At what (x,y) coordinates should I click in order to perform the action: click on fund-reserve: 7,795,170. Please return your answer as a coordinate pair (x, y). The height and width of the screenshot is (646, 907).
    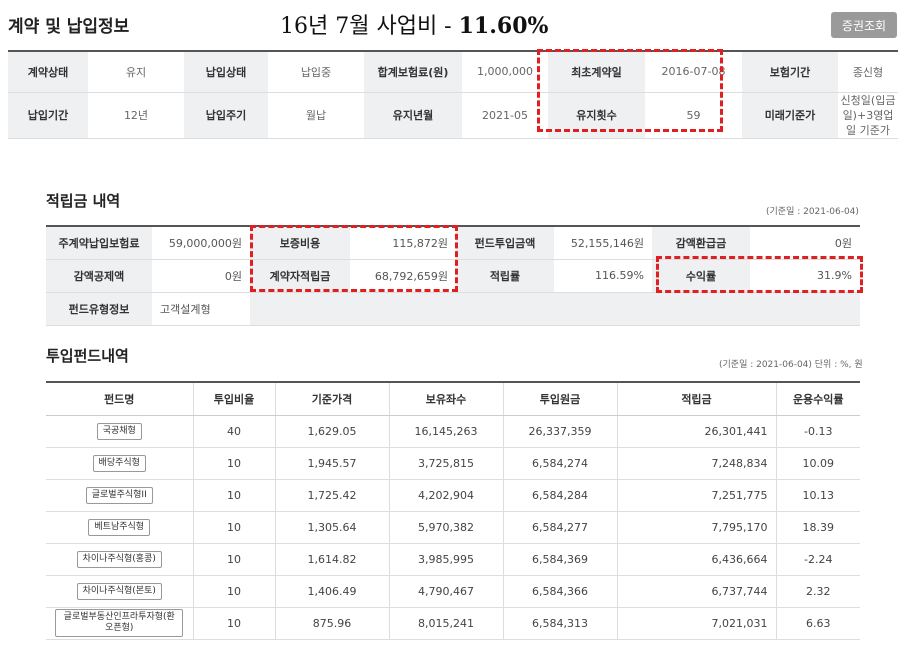
    Looking at the image, I should click on (696, 527).